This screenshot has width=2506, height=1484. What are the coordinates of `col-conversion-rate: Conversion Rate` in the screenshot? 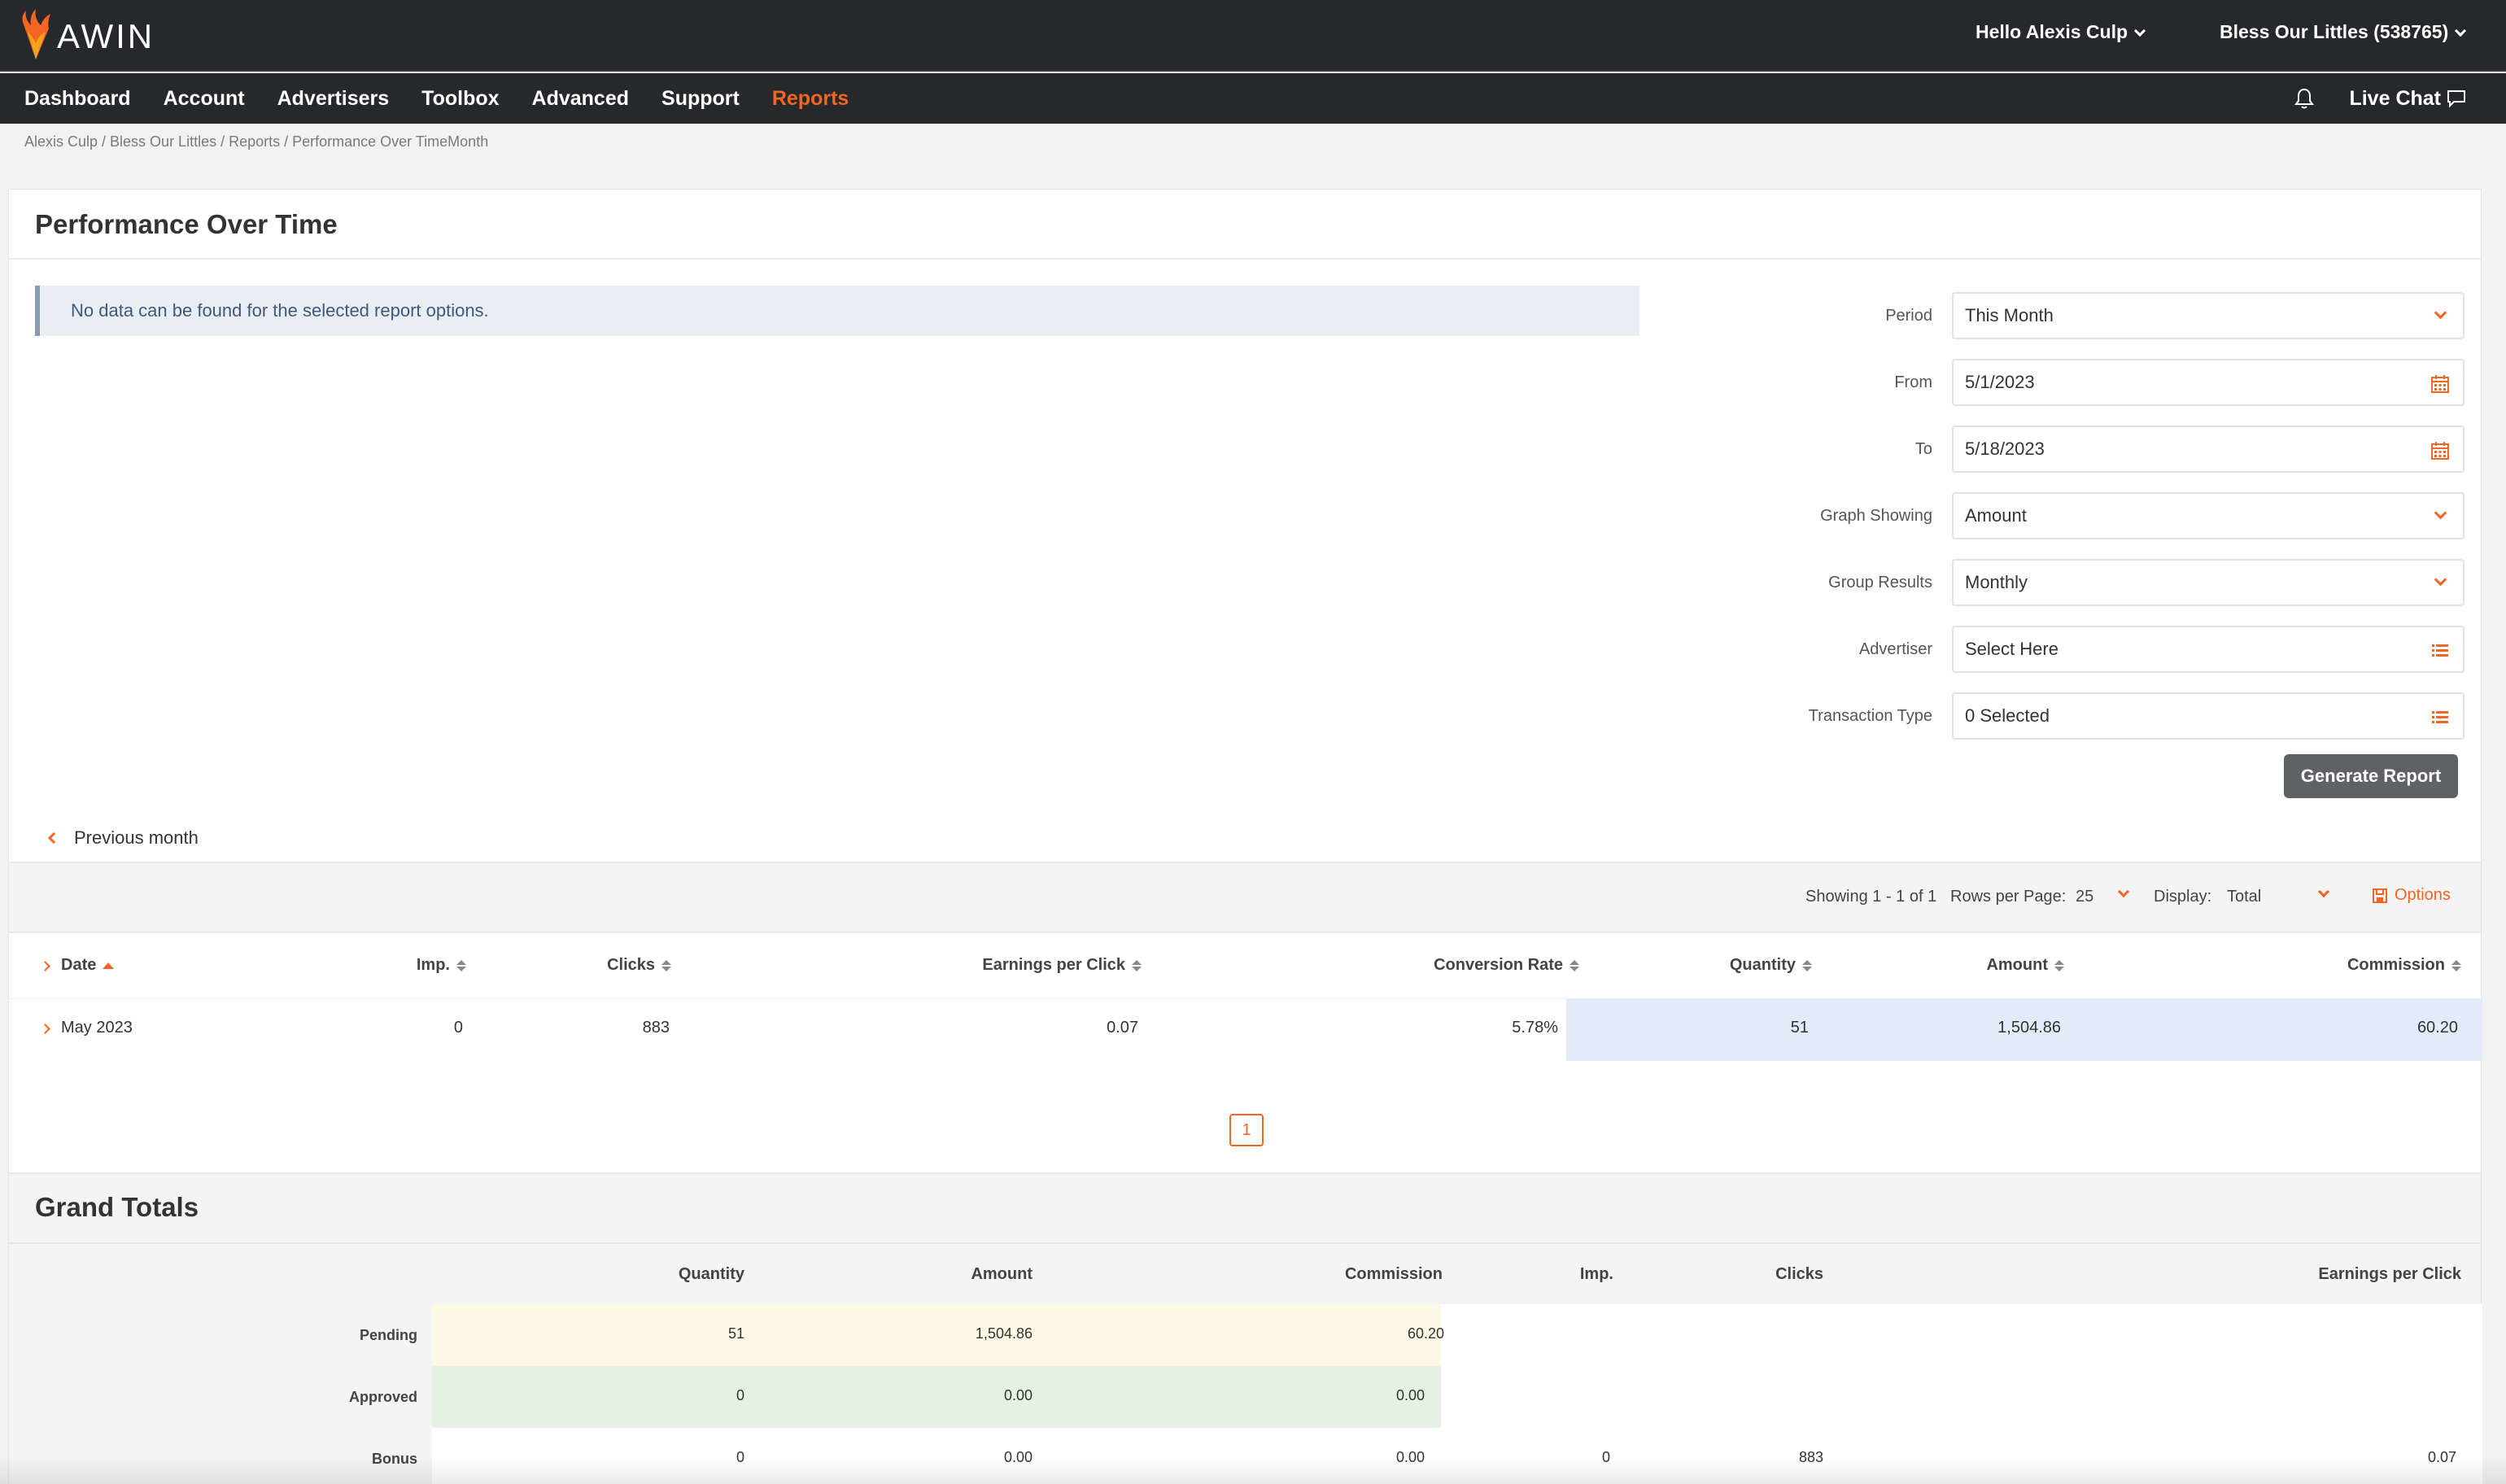 It's located at (1506, 966).